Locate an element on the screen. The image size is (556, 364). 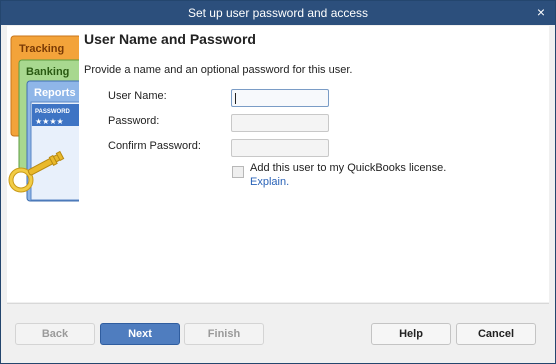
explain-link: Explain. is located at coordinates (269, 182).